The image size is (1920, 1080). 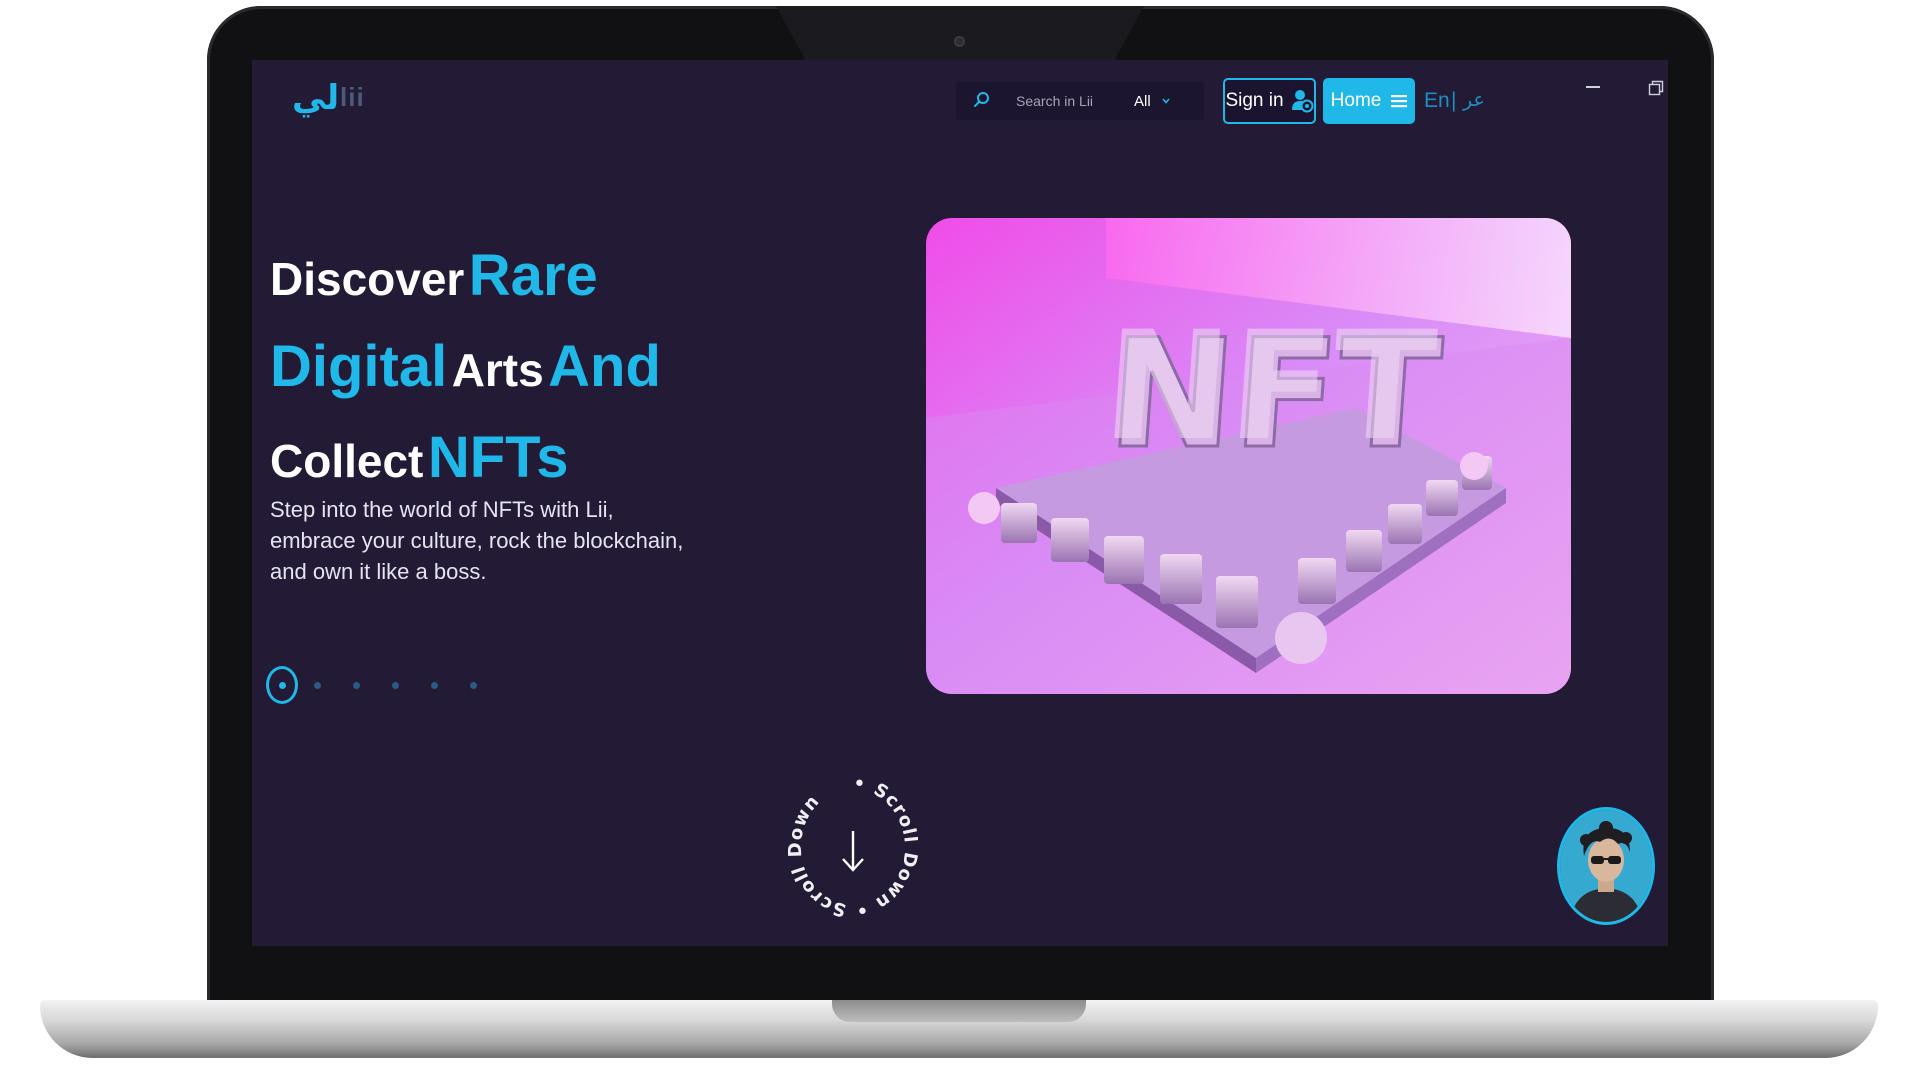 What do you see at coordinates (359, 366) in the screenshot?
I see `hero-word-highlight: Digital` at bounding box center [359, 366].